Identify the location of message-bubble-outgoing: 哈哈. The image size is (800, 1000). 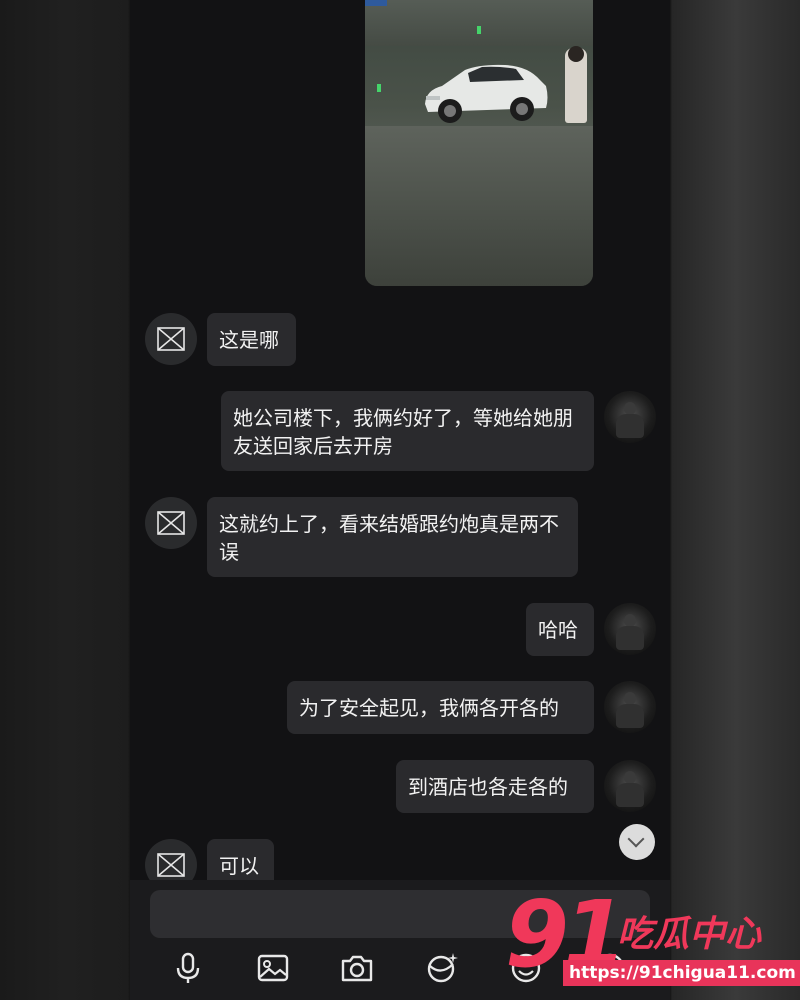
(560, 629).